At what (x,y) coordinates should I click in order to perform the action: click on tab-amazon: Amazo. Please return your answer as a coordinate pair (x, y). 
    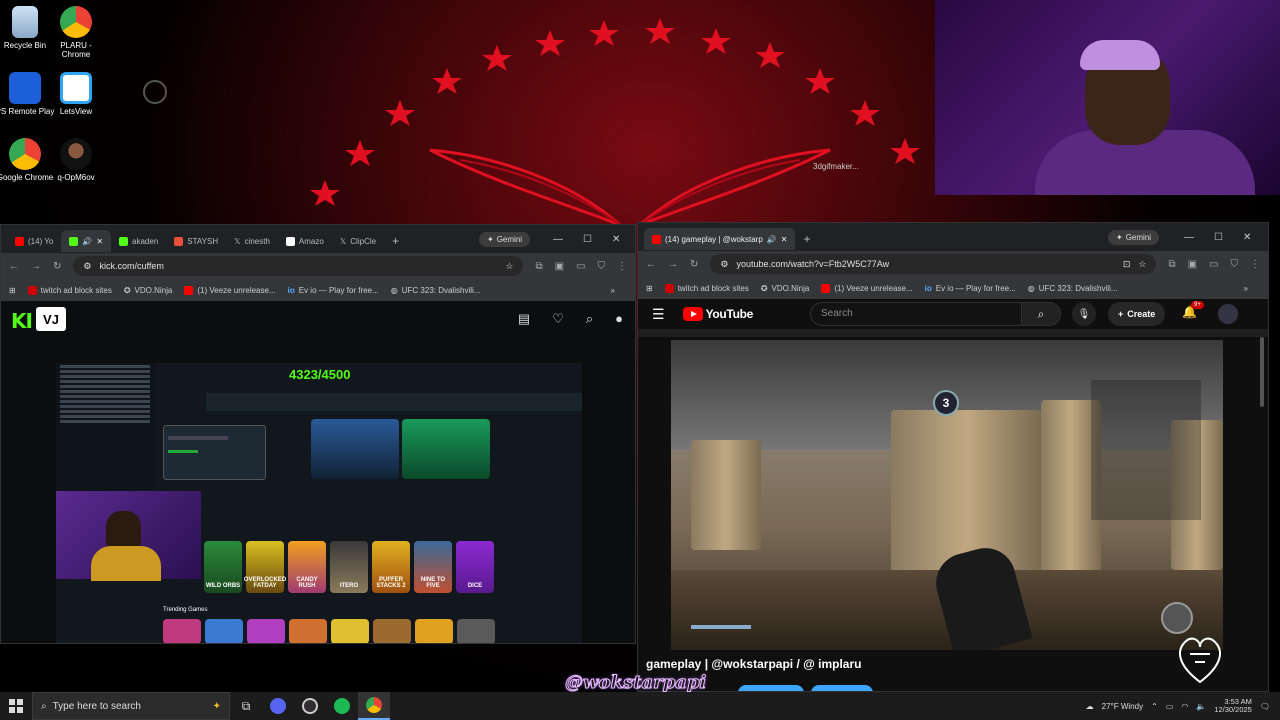
    Looking at the image, I should click on (305, 241).